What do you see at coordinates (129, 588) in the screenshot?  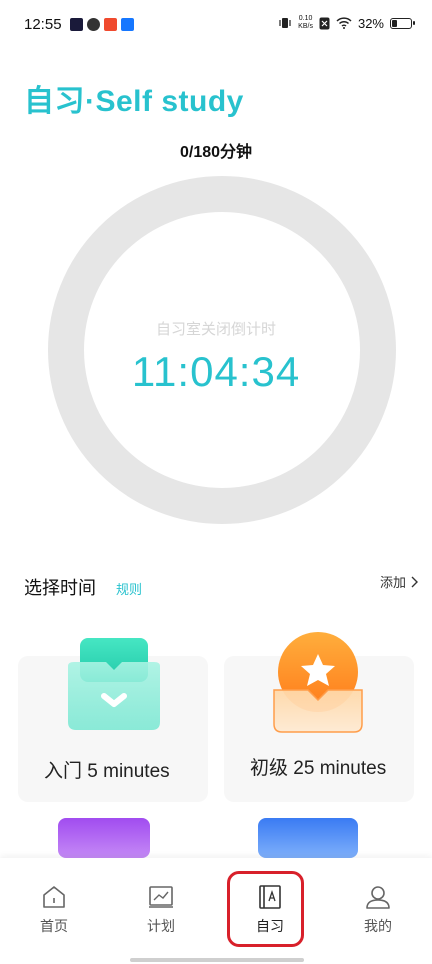 I see `rules-link: 规则` at bounding box center [129, 588].